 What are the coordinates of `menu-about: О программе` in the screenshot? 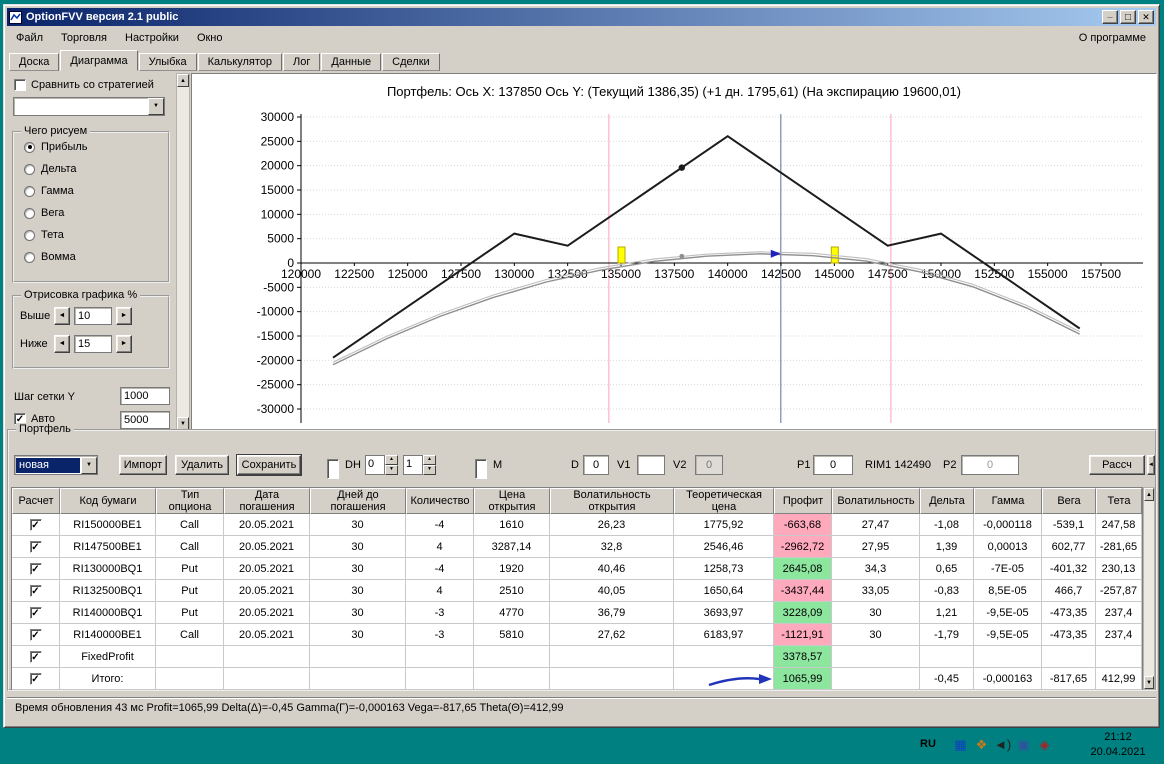 It's located at (1112, 38).